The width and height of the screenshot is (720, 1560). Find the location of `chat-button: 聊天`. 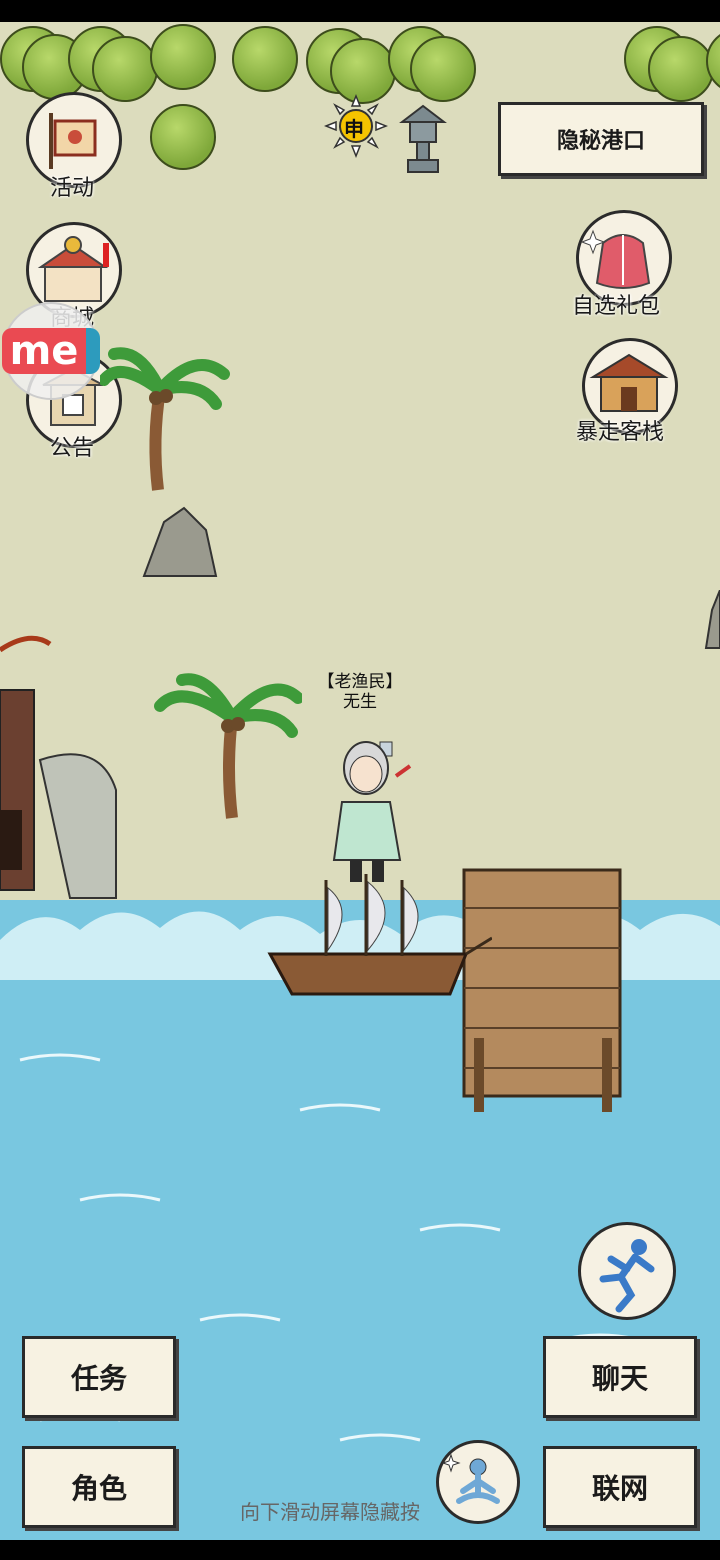

chat-button: 聊天 is located at coordinates (620, 1377).